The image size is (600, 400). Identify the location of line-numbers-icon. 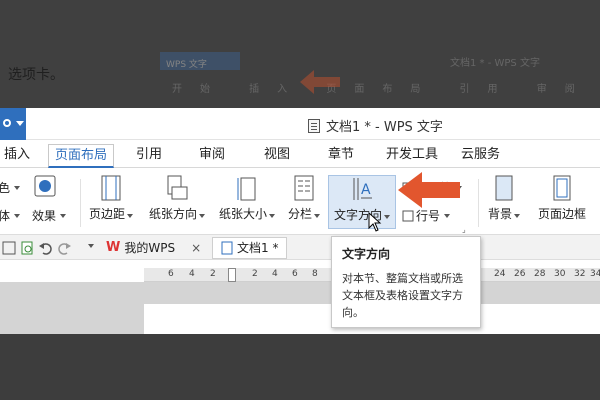
(408, 215).